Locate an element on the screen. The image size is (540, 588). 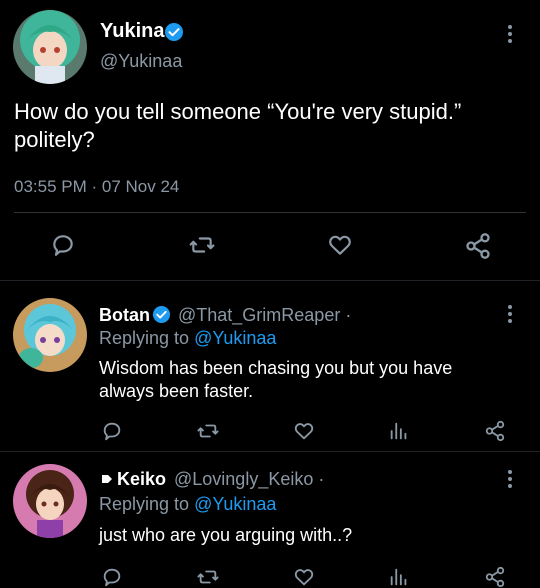
reply-author-handle: @That_GrimReaper · is located at coordinates (264, 315).